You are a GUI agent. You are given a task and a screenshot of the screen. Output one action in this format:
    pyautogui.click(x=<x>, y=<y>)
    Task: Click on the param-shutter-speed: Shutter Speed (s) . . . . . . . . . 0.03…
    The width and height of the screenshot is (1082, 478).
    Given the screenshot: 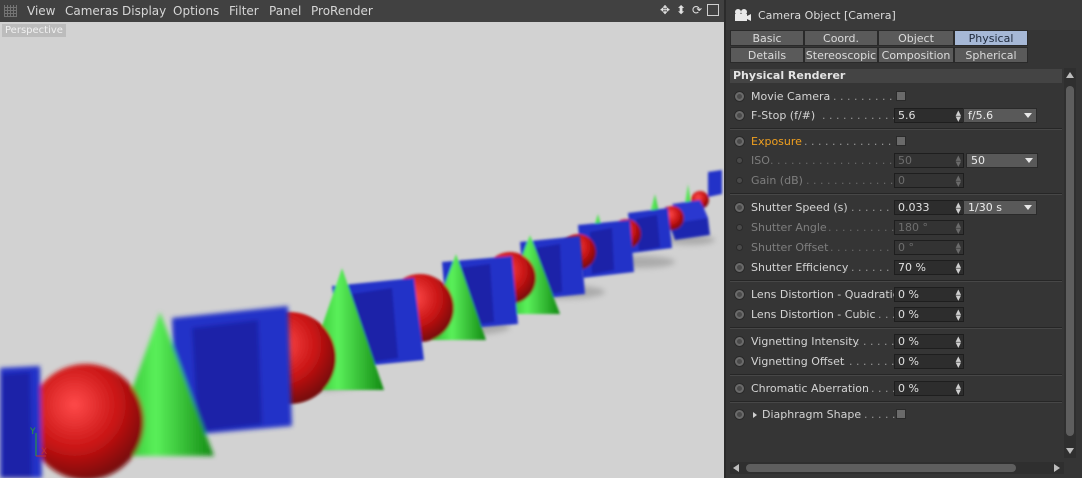 What is the action you would take?
    pyautogui.click(x=896, y=208)
    